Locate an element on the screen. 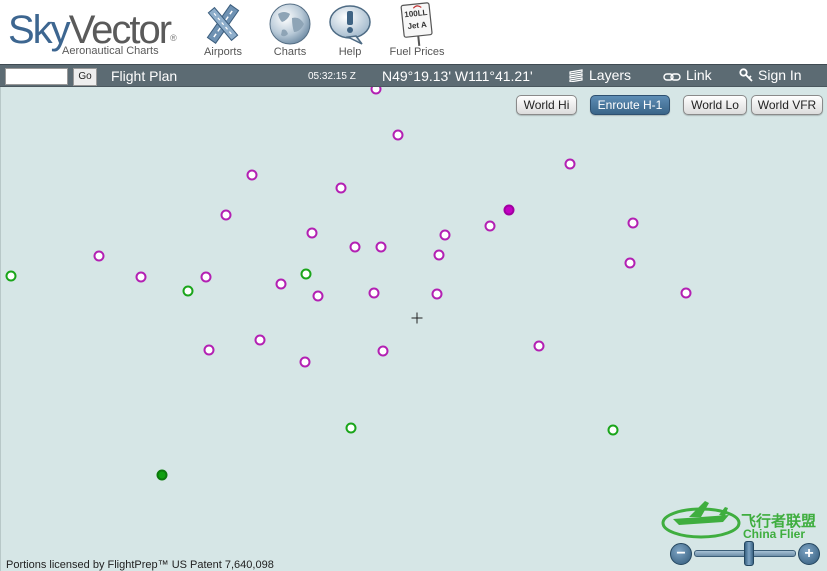 The image size is (827, 571). chart-button-enroute-h1: Enroute H-1 is located at coordinates (630, 105).